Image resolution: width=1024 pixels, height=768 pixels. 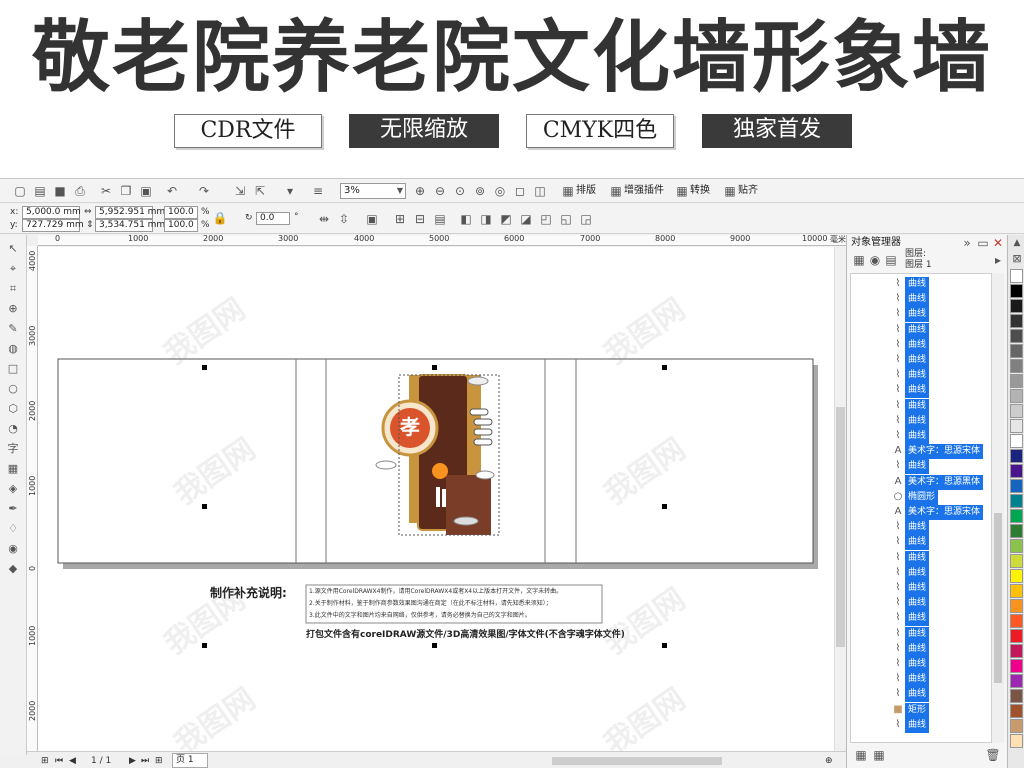 What do you see at coordinates (45, 761) in the screenshot?
I see `add-page-icon: ⊞` at bounding box center [45, 761].